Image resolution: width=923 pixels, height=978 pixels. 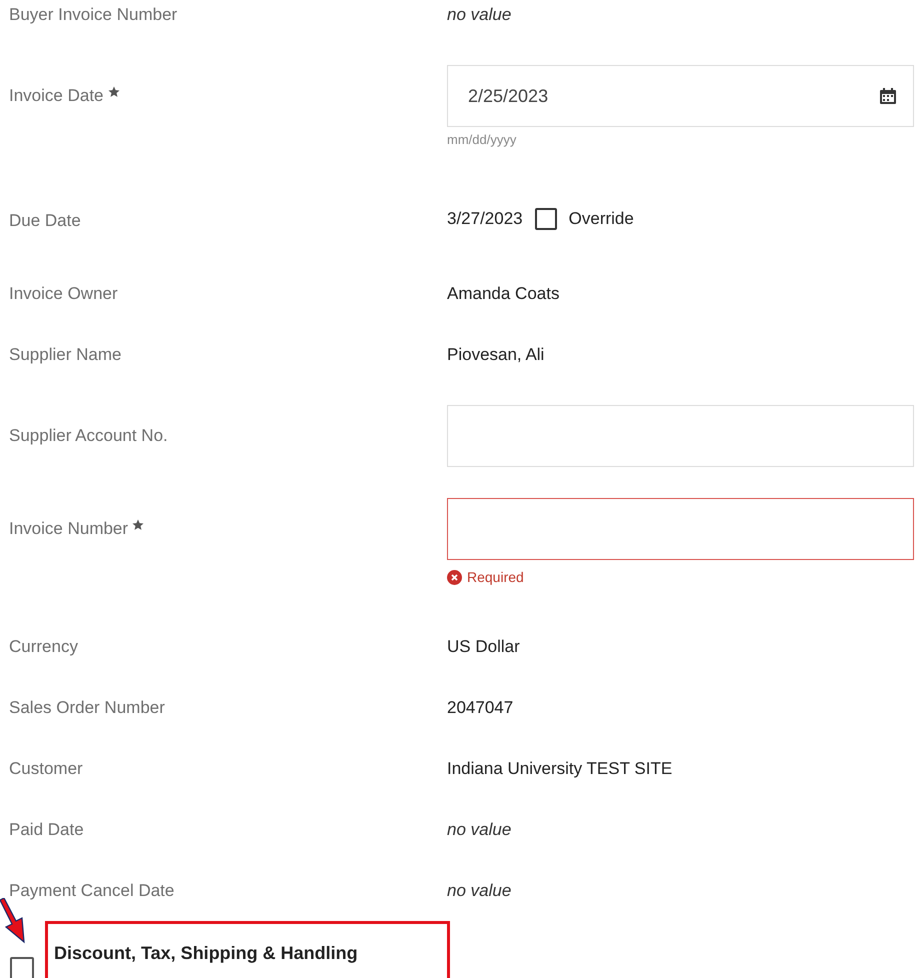 What do you see at coordinates (680, 529) in the screenshot?
I see `input-field` at bounding box center [680, 529].